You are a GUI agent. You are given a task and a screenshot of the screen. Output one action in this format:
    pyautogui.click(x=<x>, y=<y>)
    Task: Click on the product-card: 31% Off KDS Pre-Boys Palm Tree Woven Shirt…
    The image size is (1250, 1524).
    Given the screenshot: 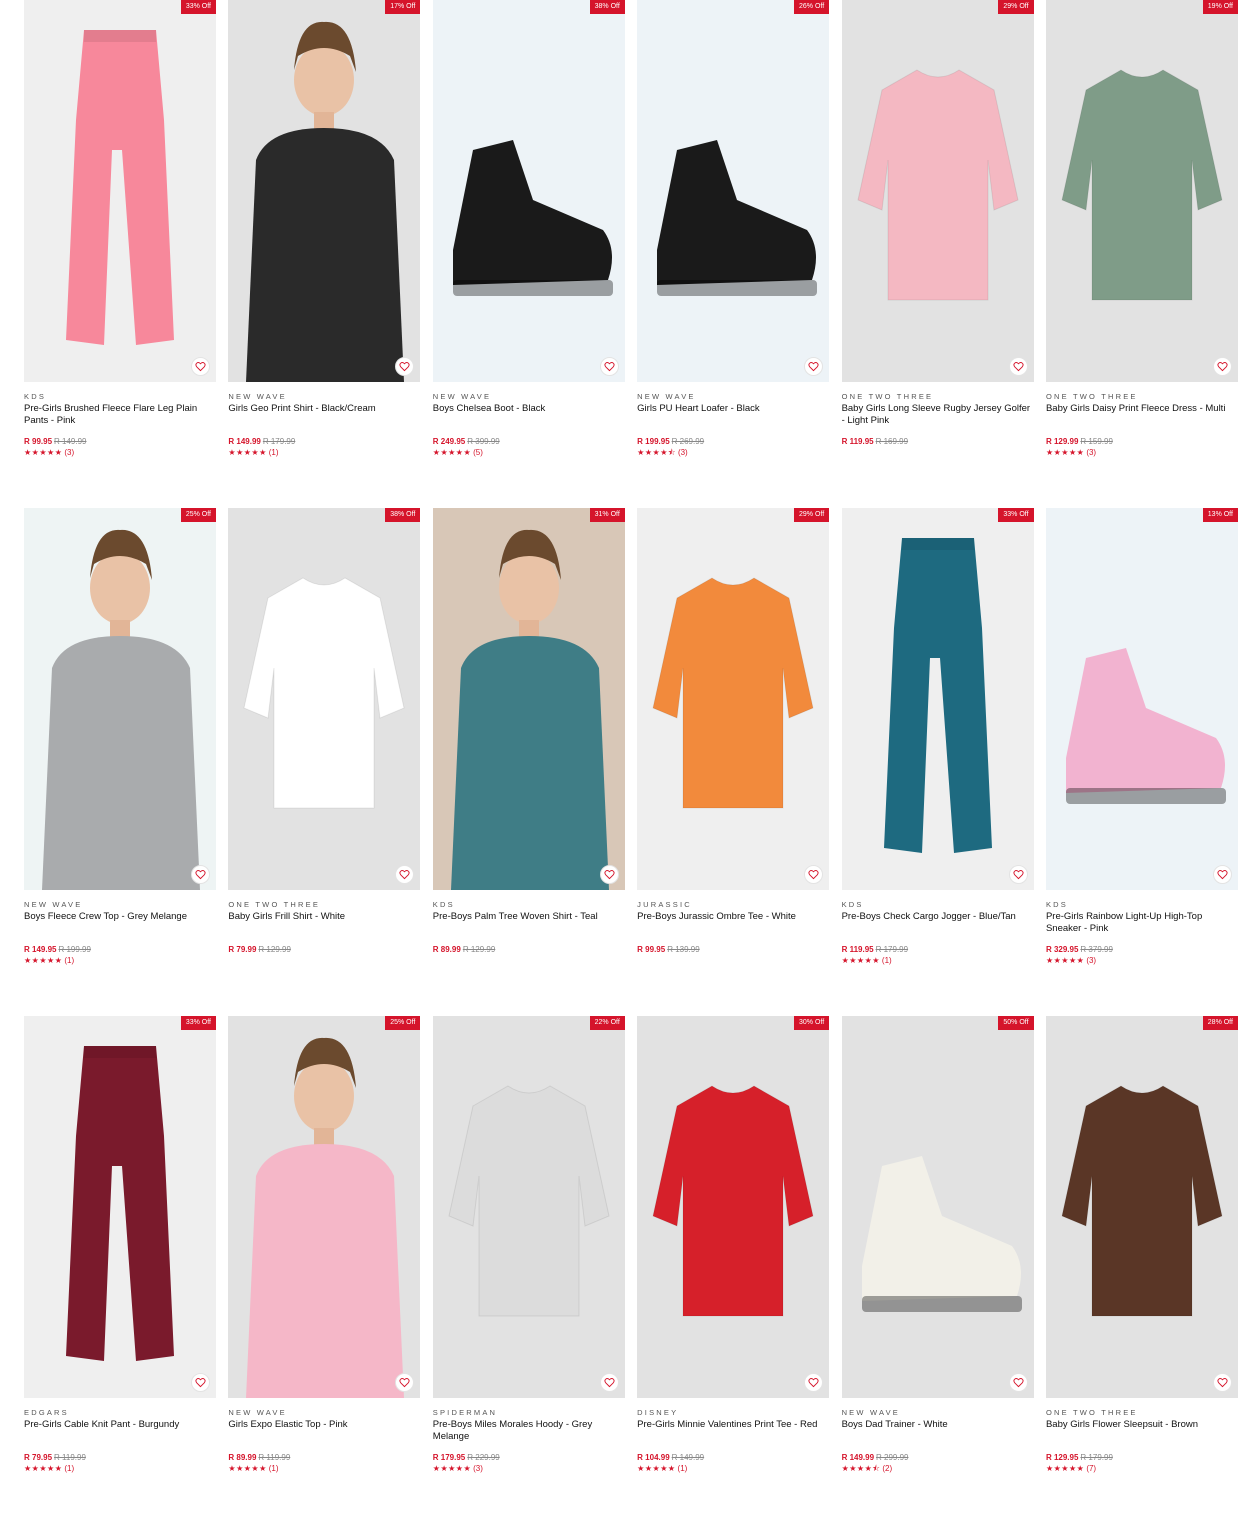 What is the action you would take?
    pyautogui.click(x=528, y=762)
    